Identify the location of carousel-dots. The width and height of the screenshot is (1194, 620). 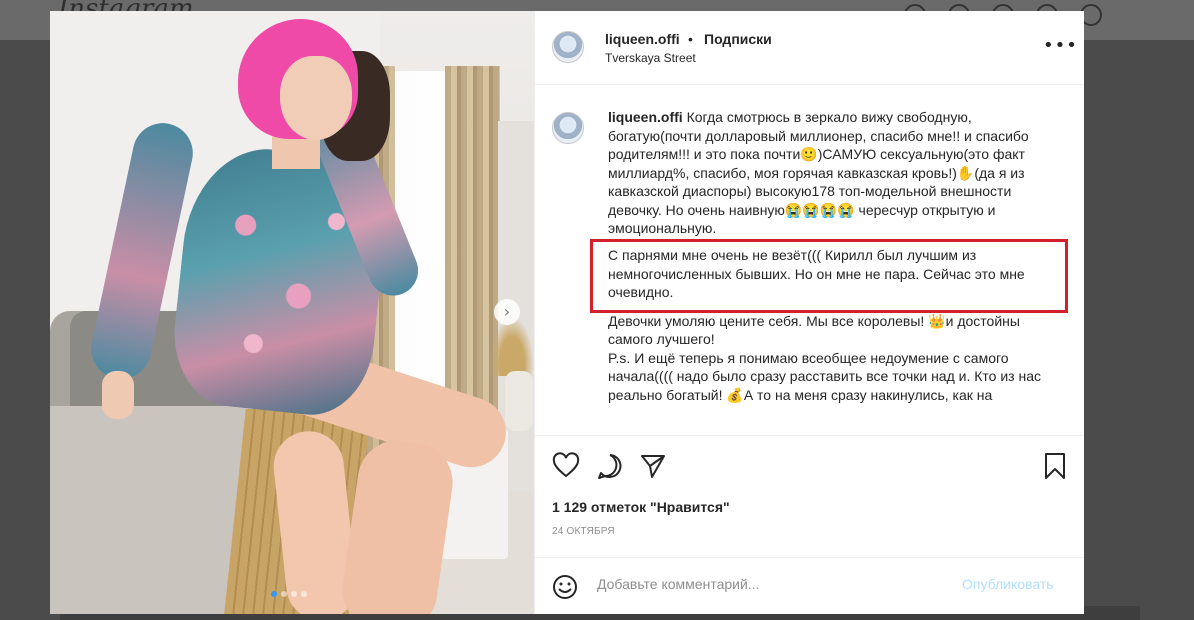
(289, 594).